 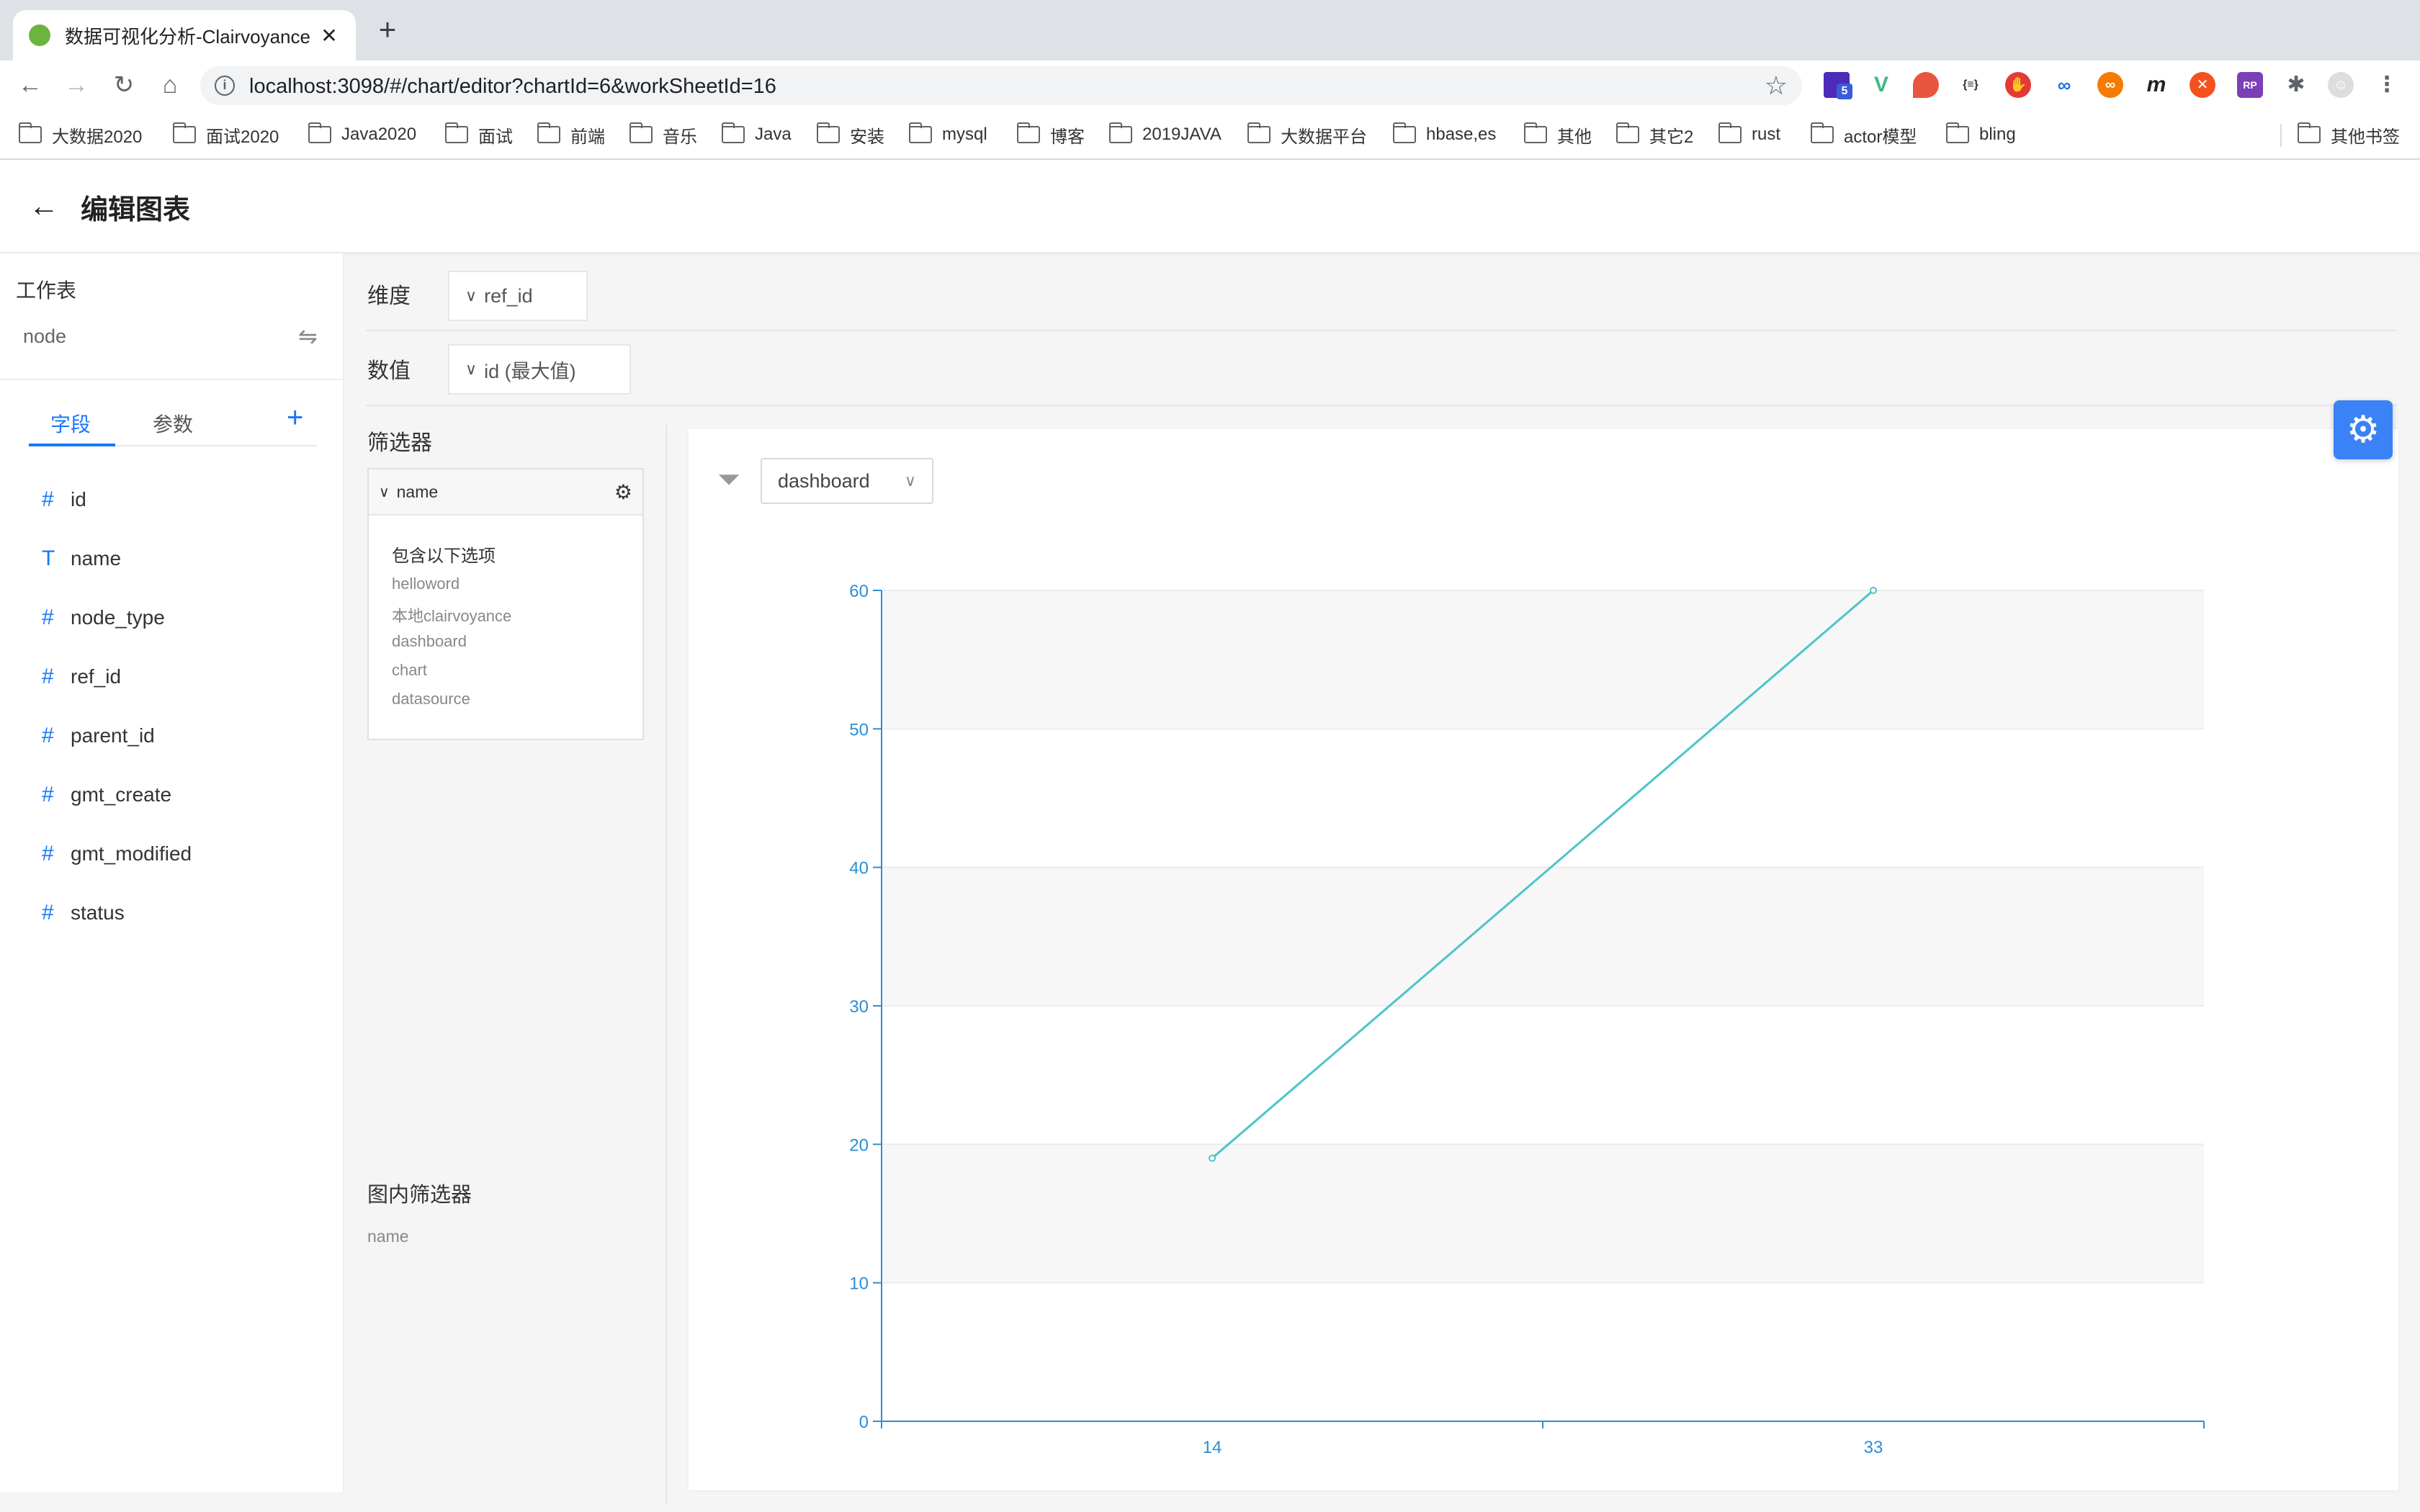 What do you see at coordinates (39, 35) in the screenshot?
I see `spring-leaf-icon` at bounding box center [39, 35].